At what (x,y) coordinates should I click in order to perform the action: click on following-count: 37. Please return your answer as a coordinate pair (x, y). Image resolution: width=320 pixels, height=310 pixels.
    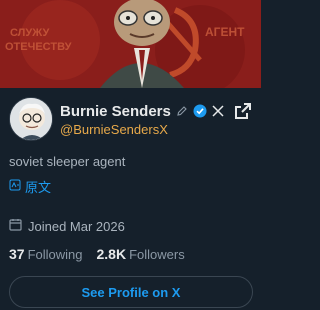
    Looking at the image, I should click on (17, 254).